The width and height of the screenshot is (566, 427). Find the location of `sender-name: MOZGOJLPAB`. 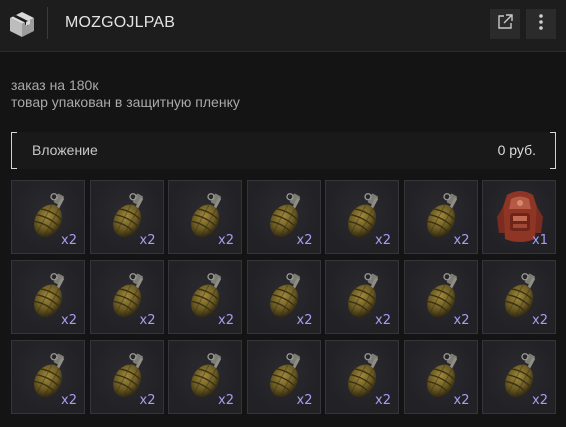

sender-name: MOZGOJLPAB is located at coordinates (120, 22).